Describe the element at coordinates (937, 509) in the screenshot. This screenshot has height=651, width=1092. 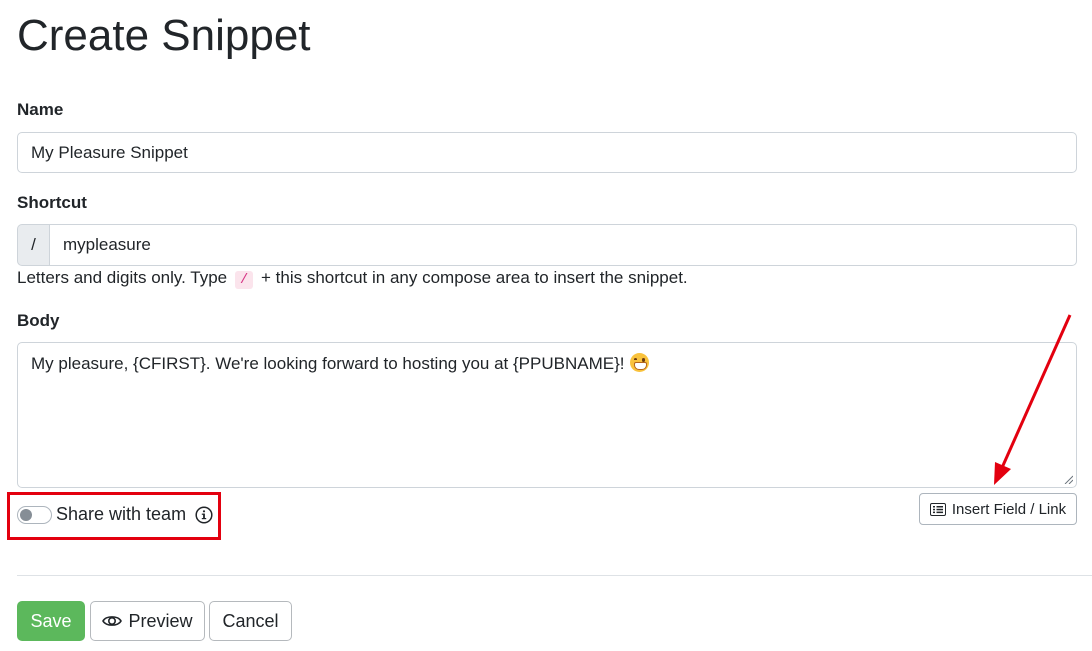
I see `list-icon` at that location.